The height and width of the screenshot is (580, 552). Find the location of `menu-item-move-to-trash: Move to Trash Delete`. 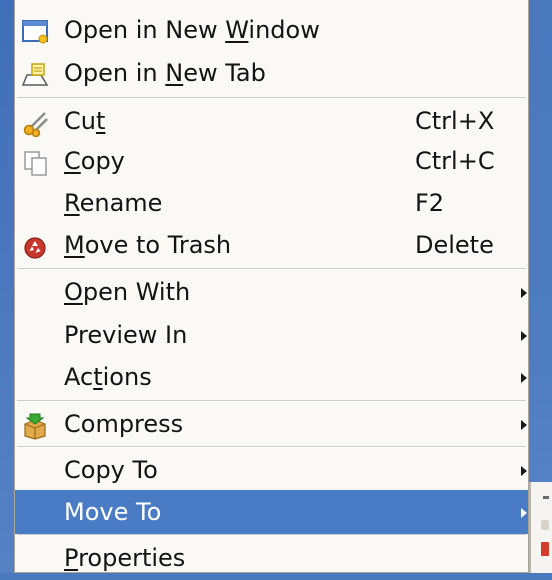

menu-item-move-to-trash: Move to Trash Delete is located at coordinates (271, 245).